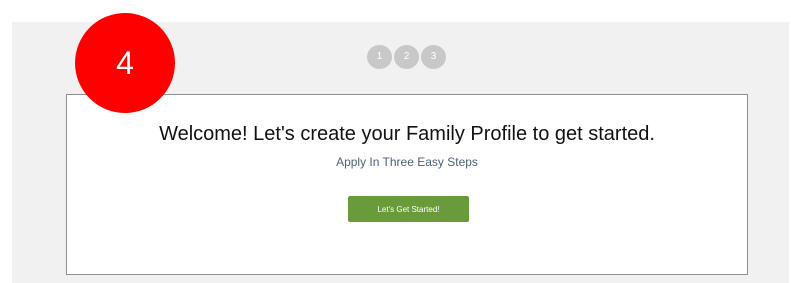 The width and height of the screenshot is (791, 283). I want to click on step-indicator: 1 2 3, so click(406, 57).